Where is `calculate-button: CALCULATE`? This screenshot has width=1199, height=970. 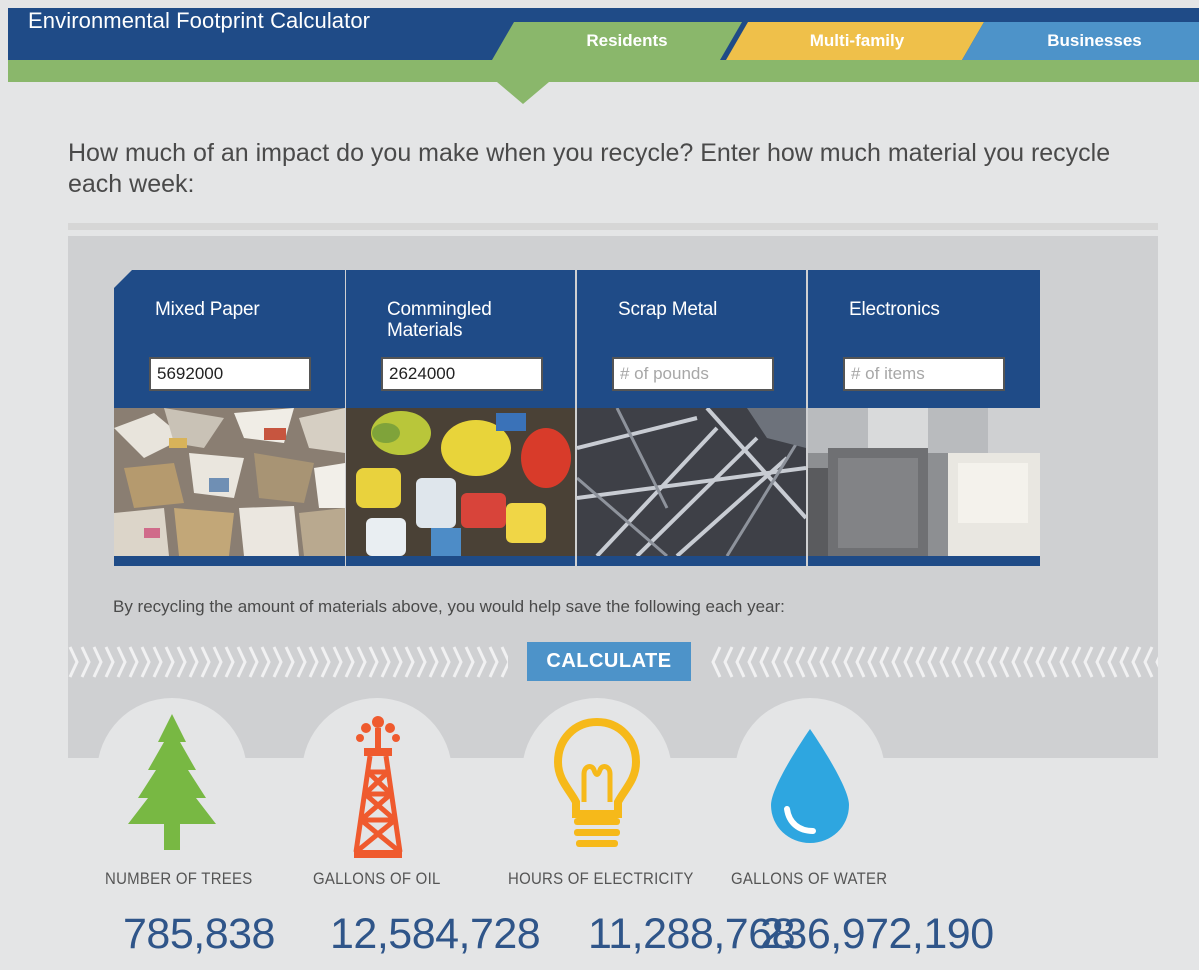 calculate-button: CALCULATE is located at coordinates (609, 661).